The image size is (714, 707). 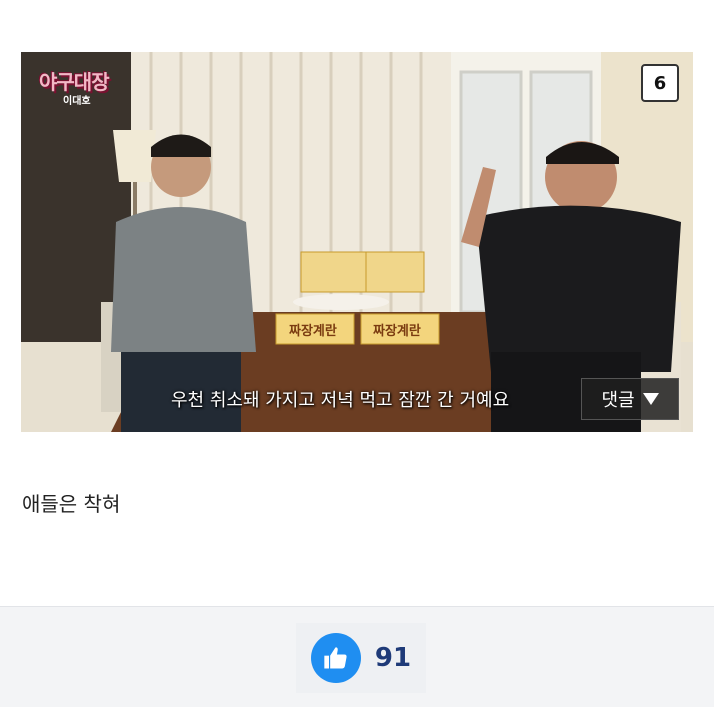 I want to click on channel-logo: 야구대장, so click(x=74, y=82).